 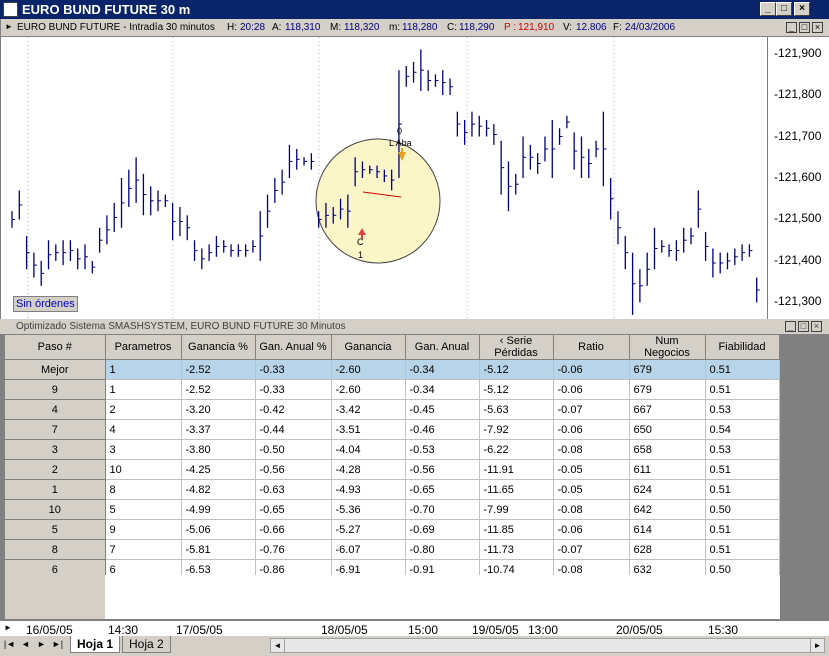 What do you see at coordinates (146, 644) in the screenshot?
I see `tab-hoja-2: Hoja 2` at bounding box center [146, 644].